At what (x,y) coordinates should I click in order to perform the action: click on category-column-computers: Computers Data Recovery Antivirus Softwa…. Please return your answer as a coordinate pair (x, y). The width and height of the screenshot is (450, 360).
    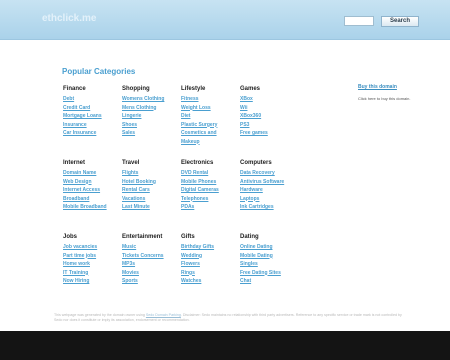
    Looking at the image, I should click on (268, 185).